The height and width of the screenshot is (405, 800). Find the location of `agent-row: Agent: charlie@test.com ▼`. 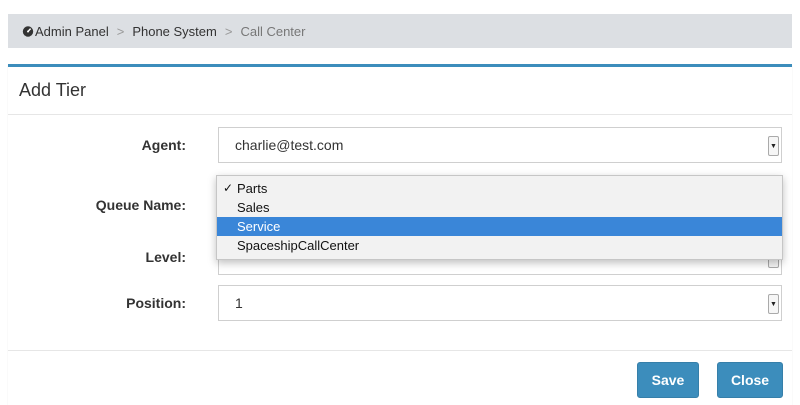

agent-row: Agent: charlie@test.com ▼ is located at coordinates (400, 146).